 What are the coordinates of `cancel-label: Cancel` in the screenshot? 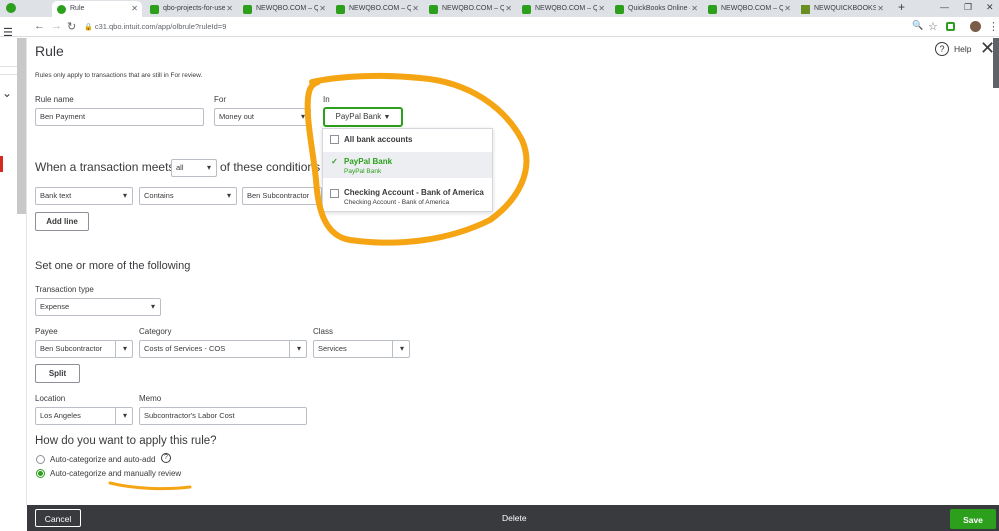 It's located at (58, 519).